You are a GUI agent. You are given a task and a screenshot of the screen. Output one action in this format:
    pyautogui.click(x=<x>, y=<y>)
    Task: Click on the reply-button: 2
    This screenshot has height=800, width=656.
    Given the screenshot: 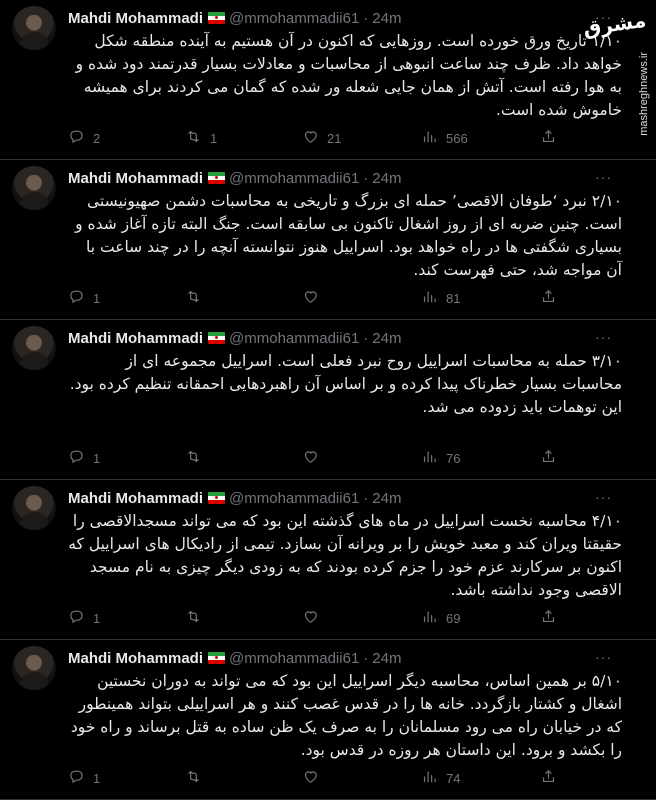 What is the action you would take?
    pyautogui.click(x=84, y=138)
    